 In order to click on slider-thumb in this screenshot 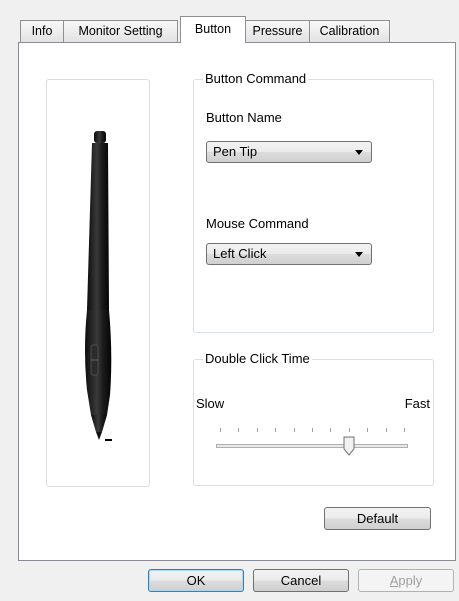, I will do `click(349, 446)`.